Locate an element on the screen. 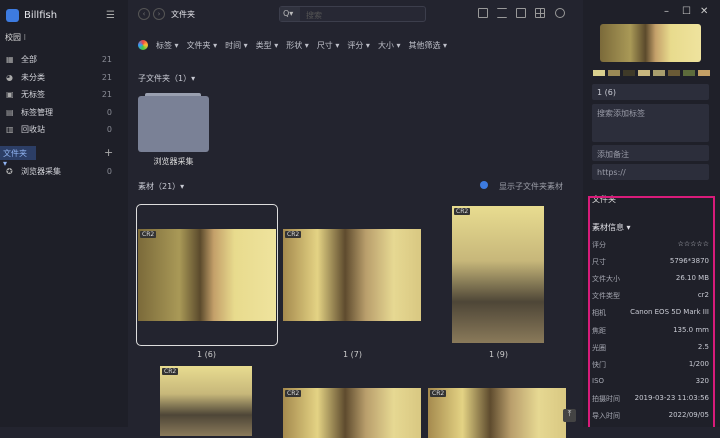  add-folder-button: + is located at coordinates (108, 152).